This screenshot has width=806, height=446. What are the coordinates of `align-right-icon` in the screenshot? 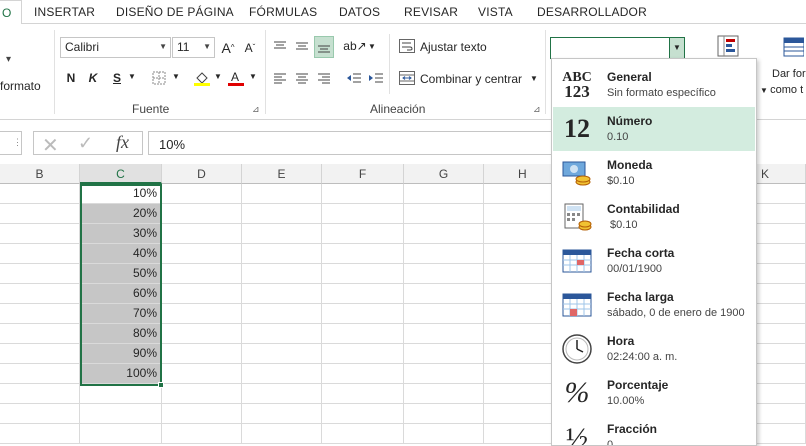 It's located at (324, 78).